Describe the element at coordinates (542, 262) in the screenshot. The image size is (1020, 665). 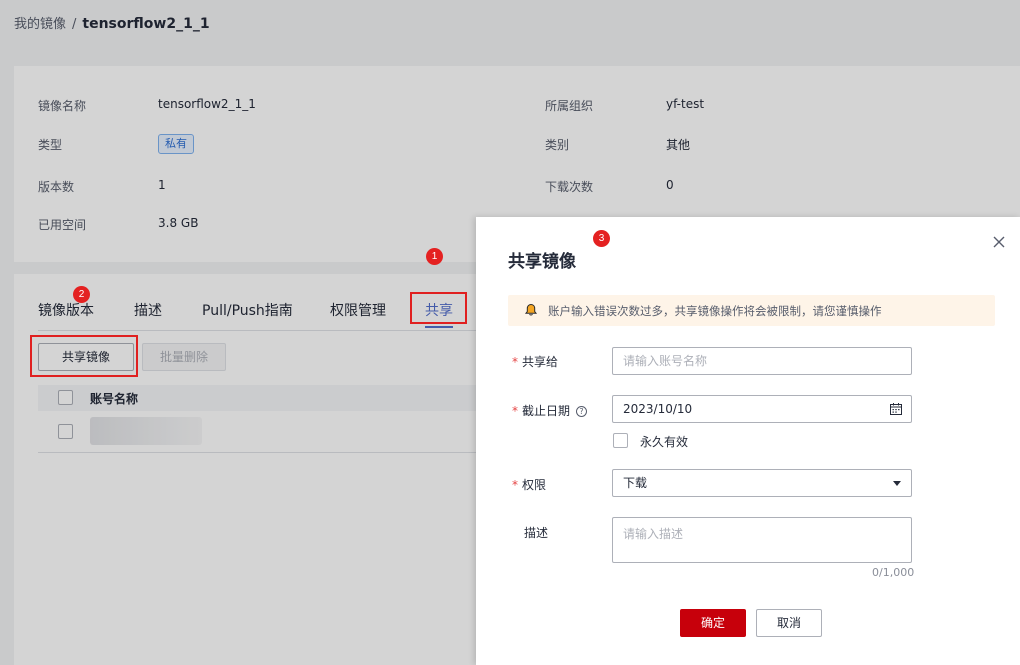
I see `drawer-title: 共享镜像` at that location.